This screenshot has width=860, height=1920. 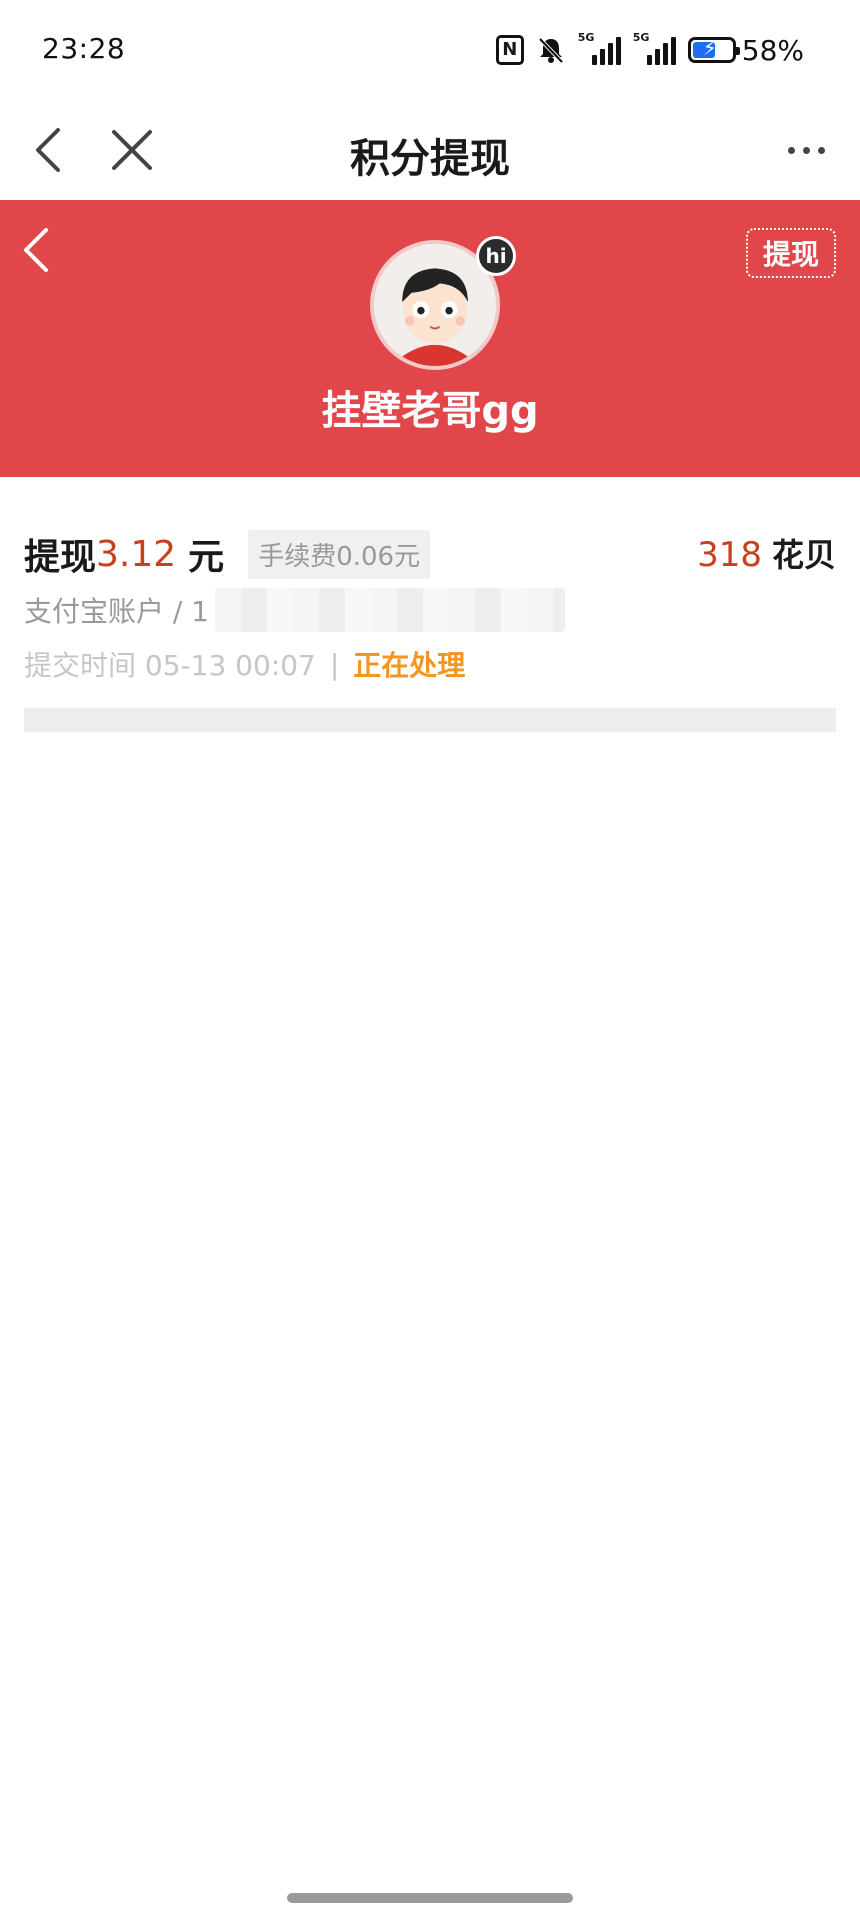 I want to click on status-time: 23:28, so click(x=84, y=48).